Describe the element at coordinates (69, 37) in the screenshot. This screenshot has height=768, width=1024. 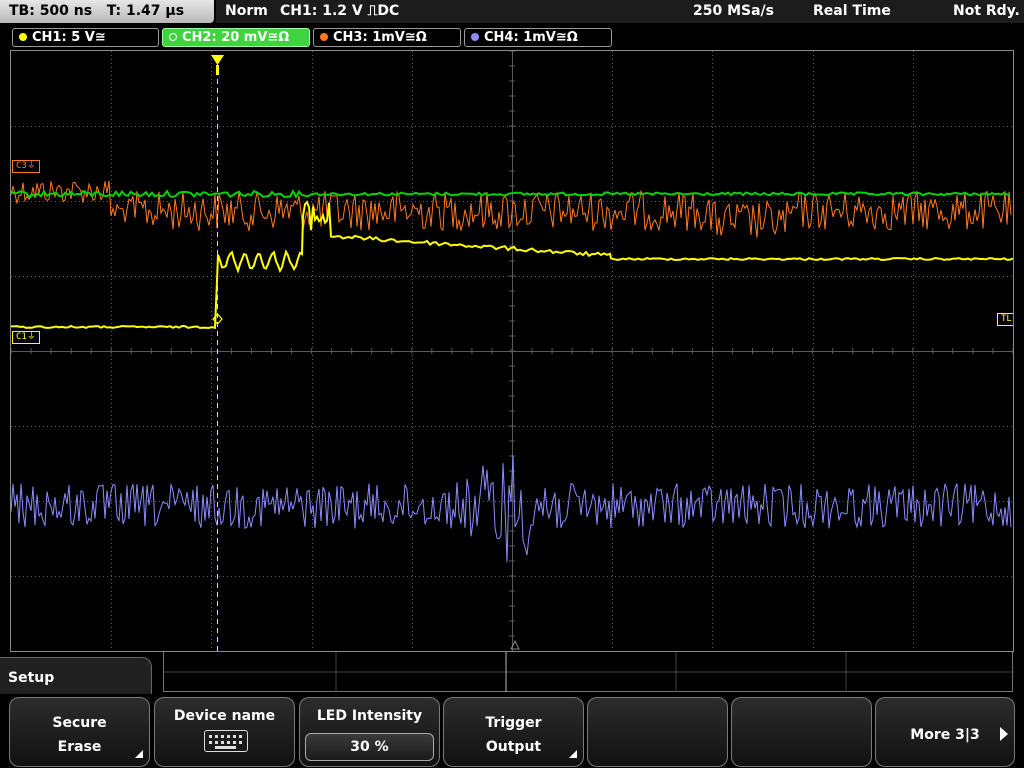
I see `channel-1-label: CH1: 5 V≅` at that location.